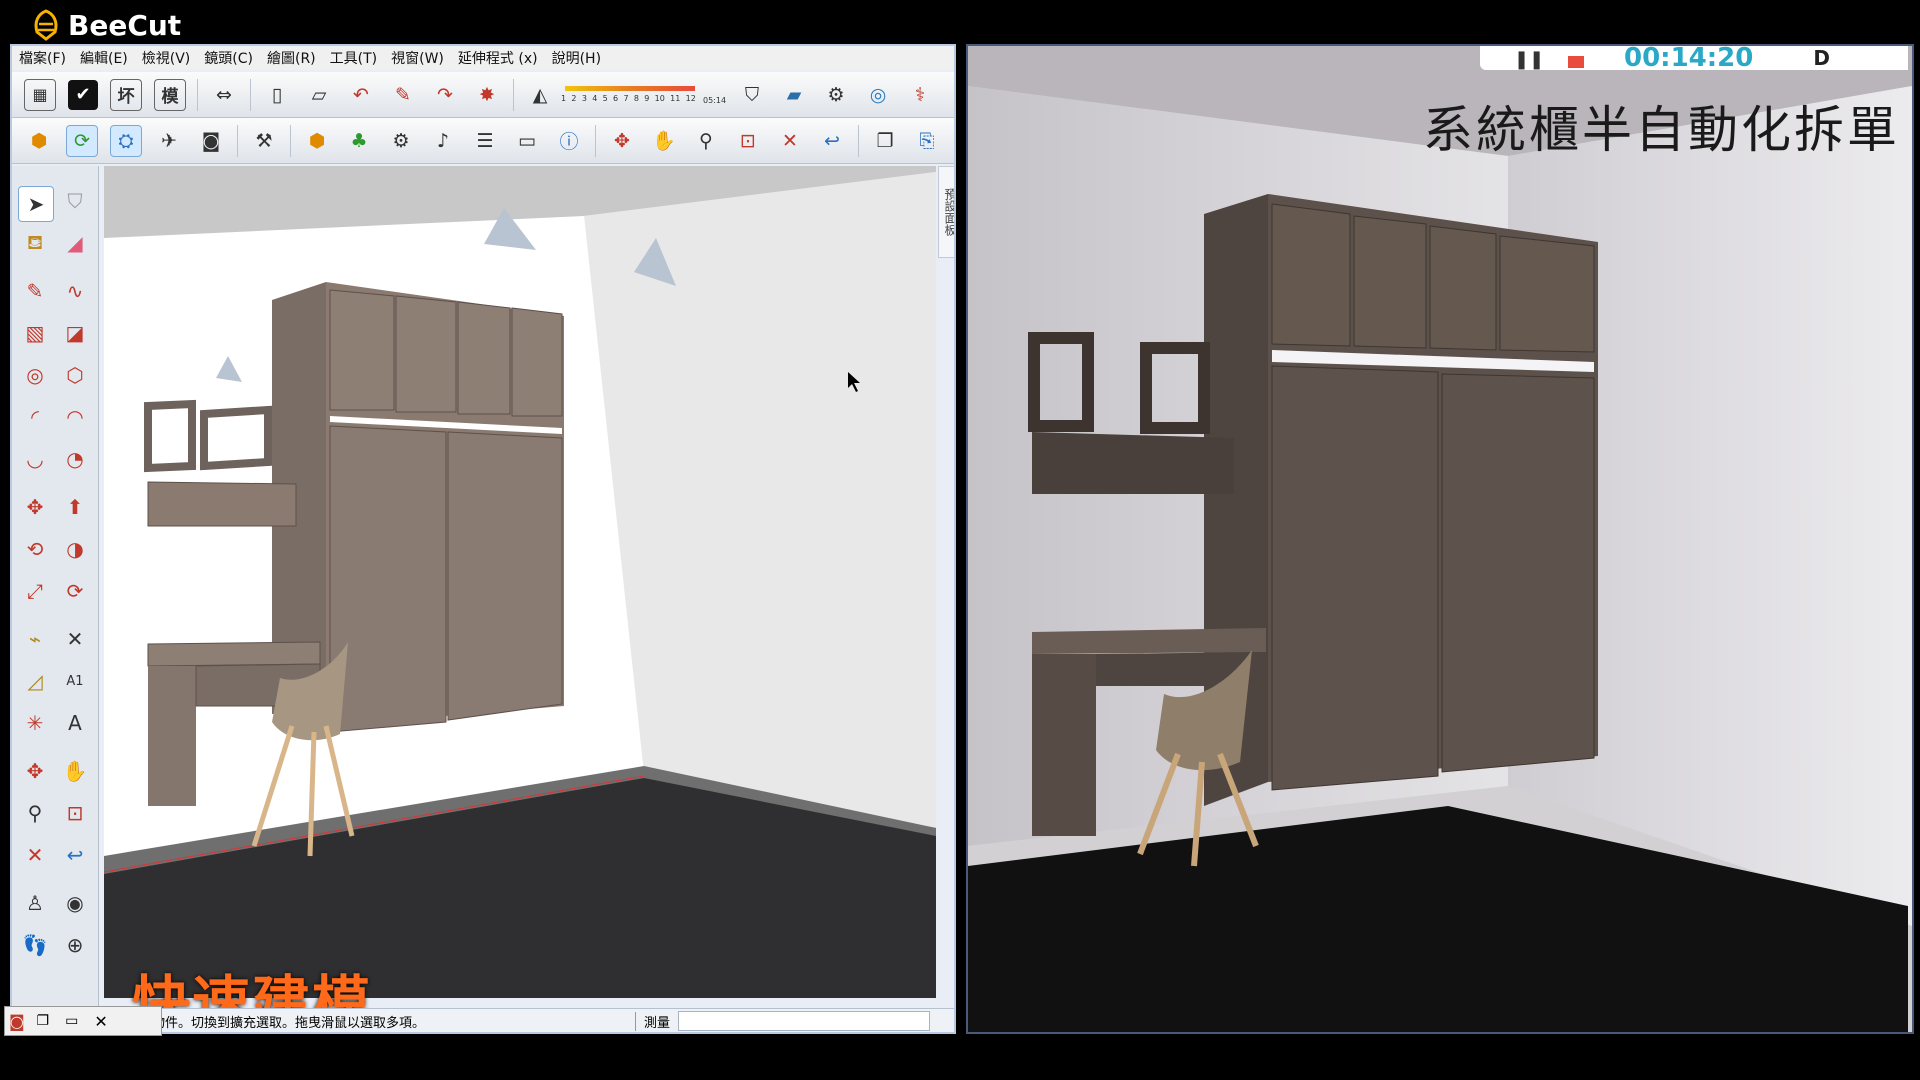  Describe the element at coordinates (83, 94) in the screenshot. I see `check-icon: ✔` at that location.